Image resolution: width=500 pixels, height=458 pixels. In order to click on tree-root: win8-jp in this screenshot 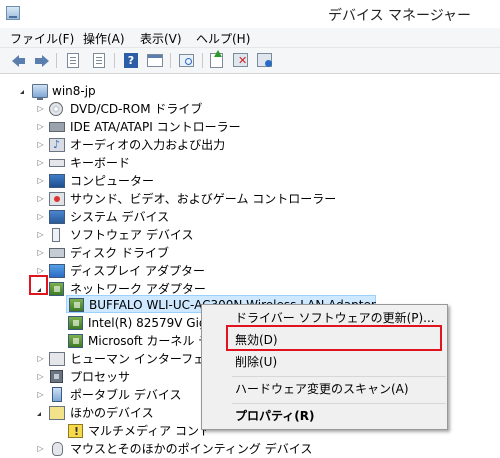, I will do `click(120, 91)`.